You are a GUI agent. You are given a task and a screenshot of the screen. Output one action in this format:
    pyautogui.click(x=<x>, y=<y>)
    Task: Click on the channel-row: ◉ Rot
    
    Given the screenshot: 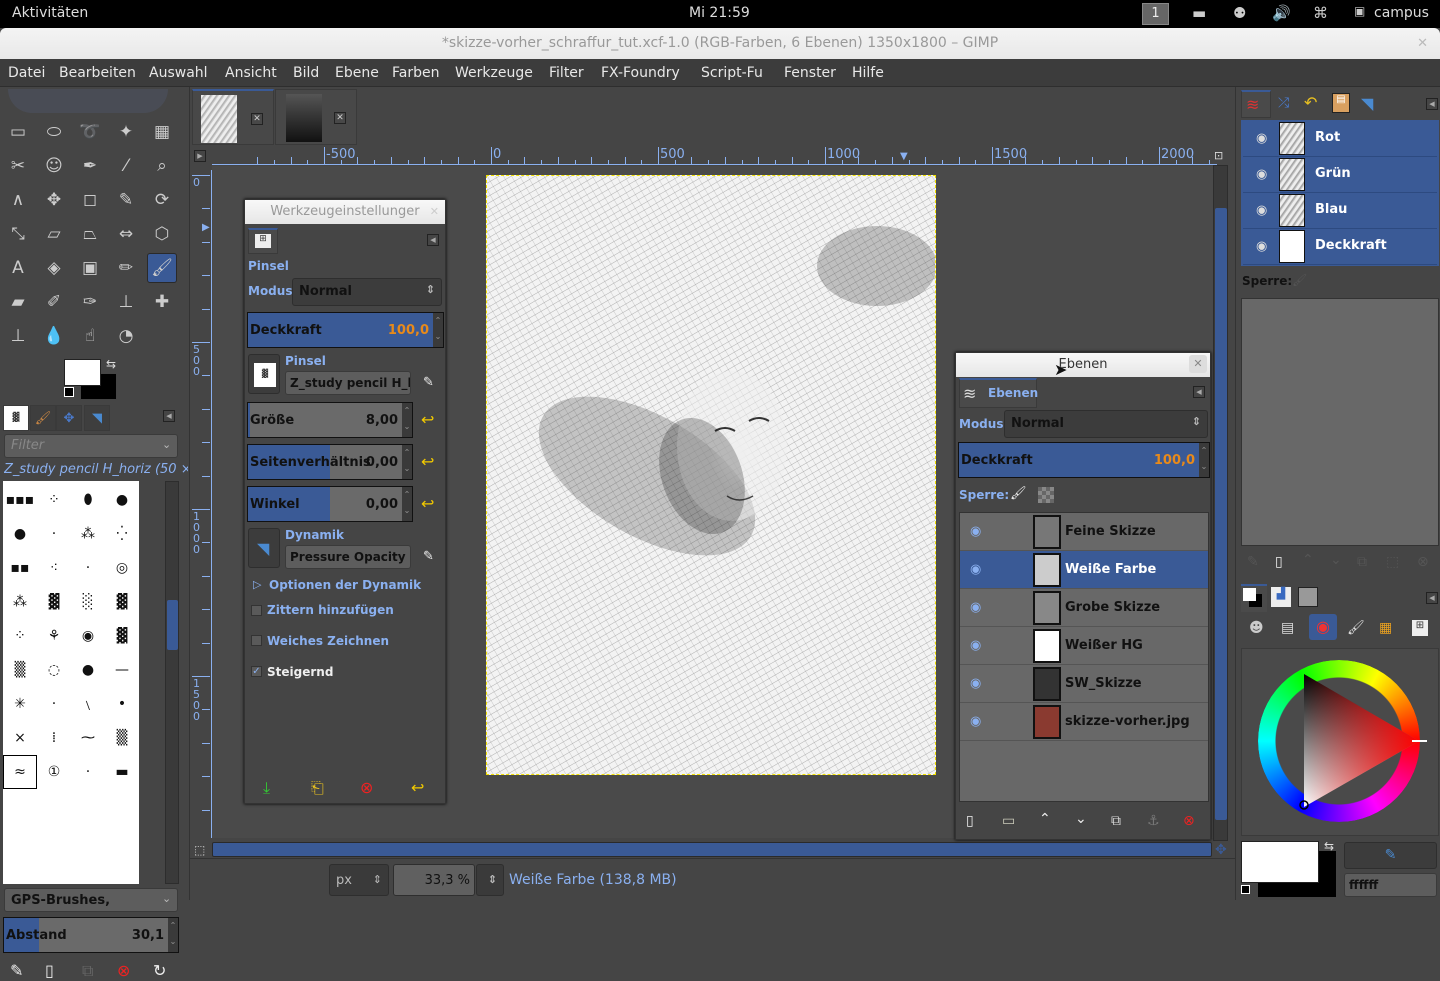 What is the action you would take?
    pyautogui.click(x=1340, y=139)
    